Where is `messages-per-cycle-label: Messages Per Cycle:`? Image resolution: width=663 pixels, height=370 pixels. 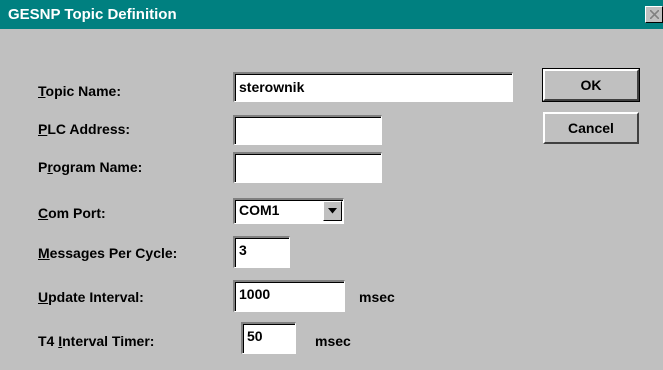
messages-per-cycle-label: Messages Per Cycle: is located at coordinates (107, 253).